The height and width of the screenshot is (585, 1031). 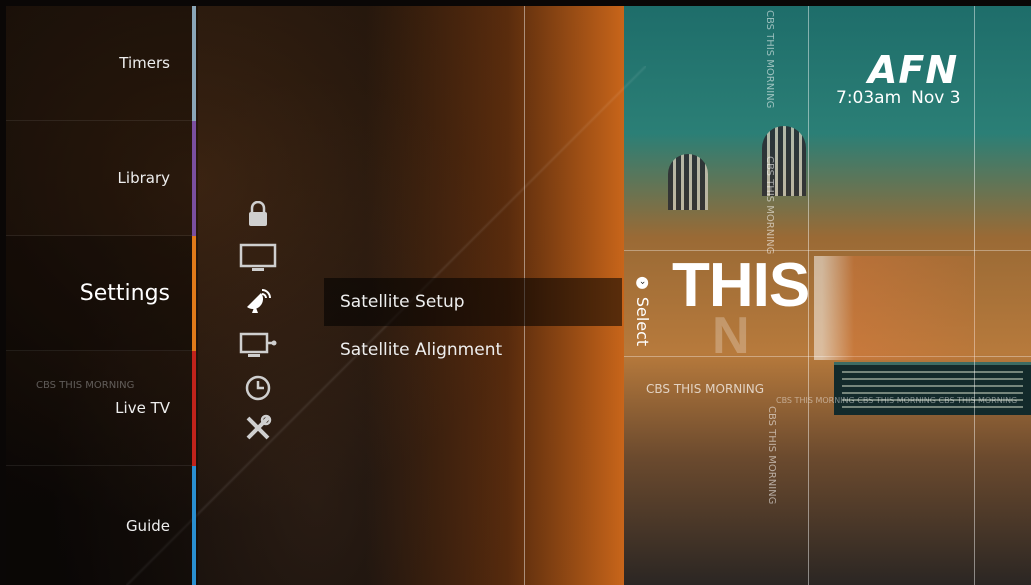 What do you see at coordinates (869, 98) in the screenshot?
I see `clock-time: 7:03am` at bounding box center [869, 98].